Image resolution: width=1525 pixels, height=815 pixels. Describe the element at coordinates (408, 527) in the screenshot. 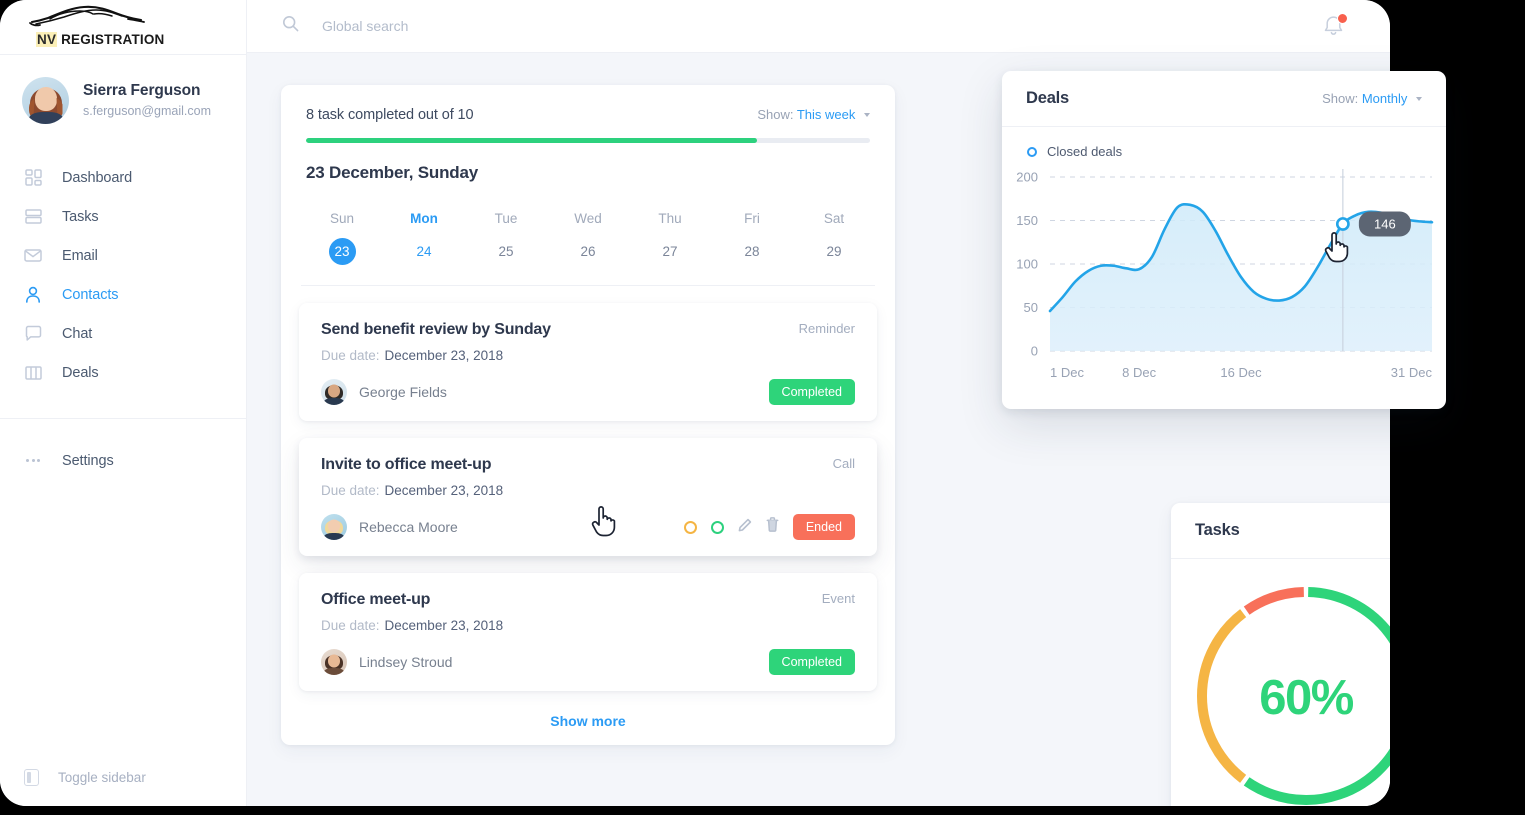

I see `task-assignee-name: Rebecca Moore` at that location.